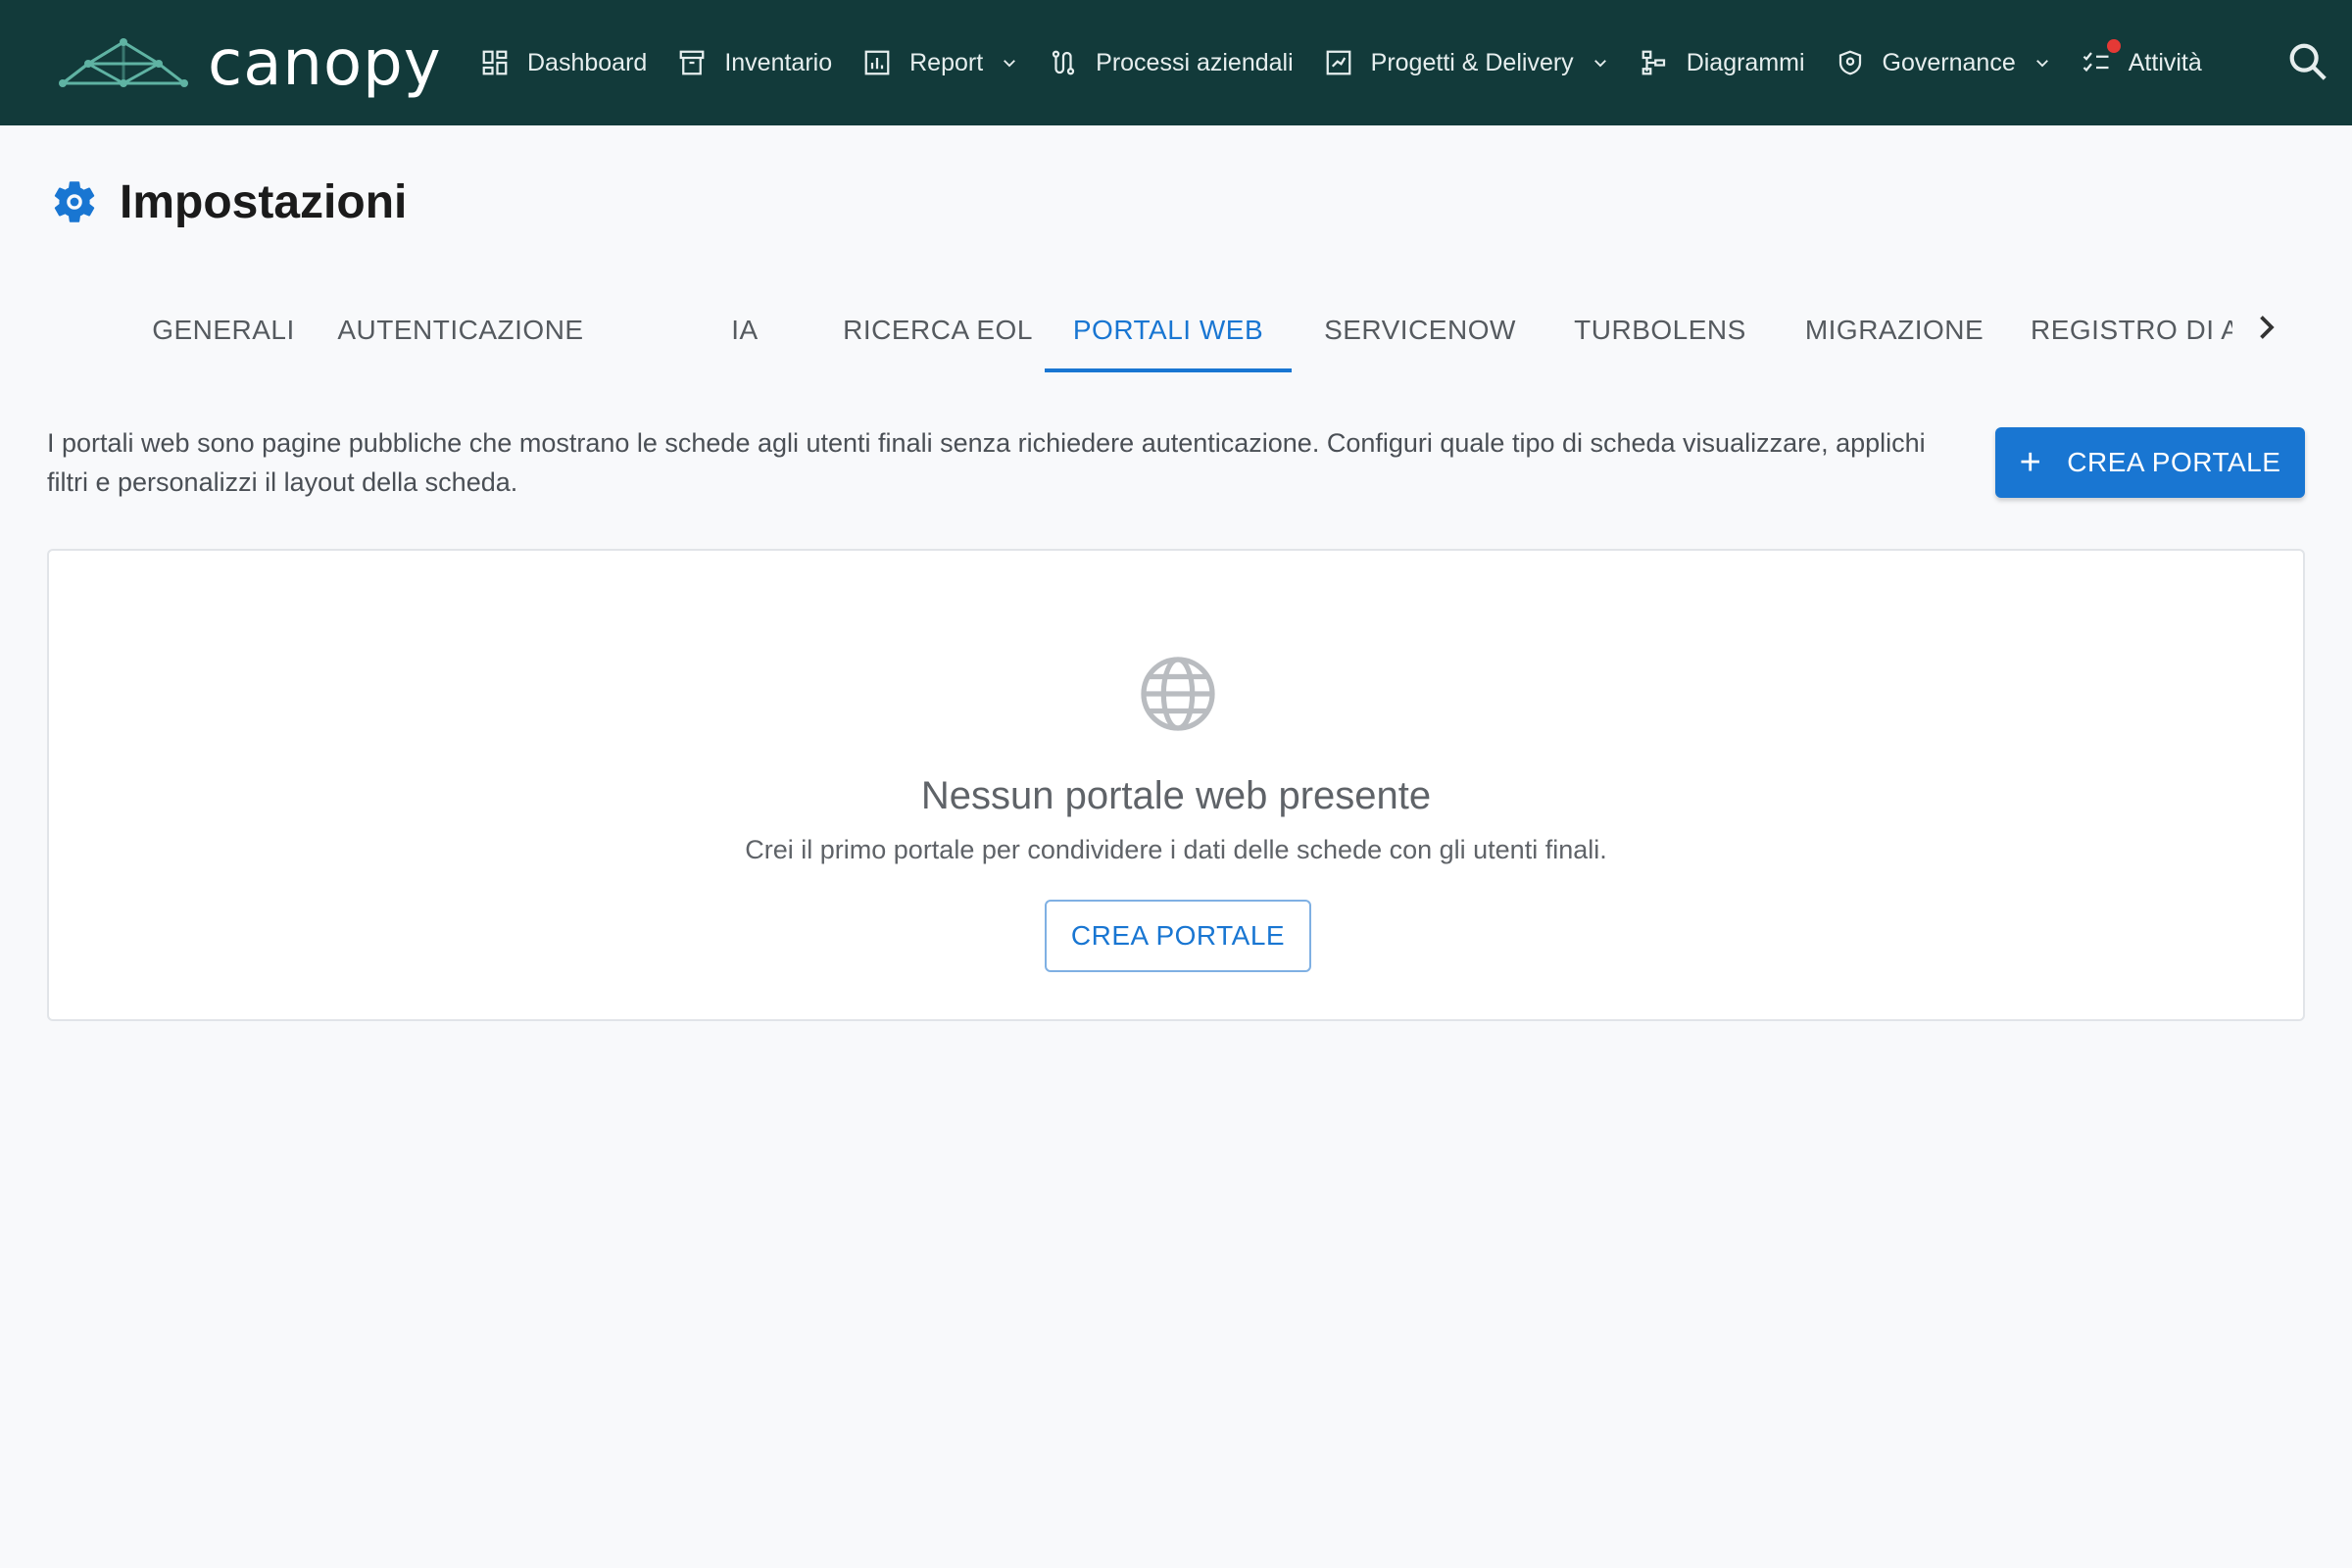 The image size is (2352, 1568). Describe the element at coordinates (1168, 330) in the screenshot. I see `tab-portali-web: PORTALI WEB` at that location.